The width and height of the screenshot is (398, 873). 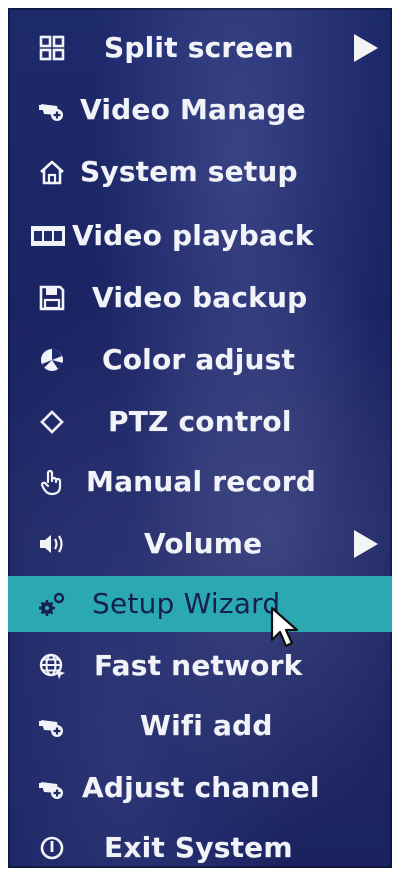 I want to click on menu-item-video-manage: Video Manage, so click(x=200, y=110).